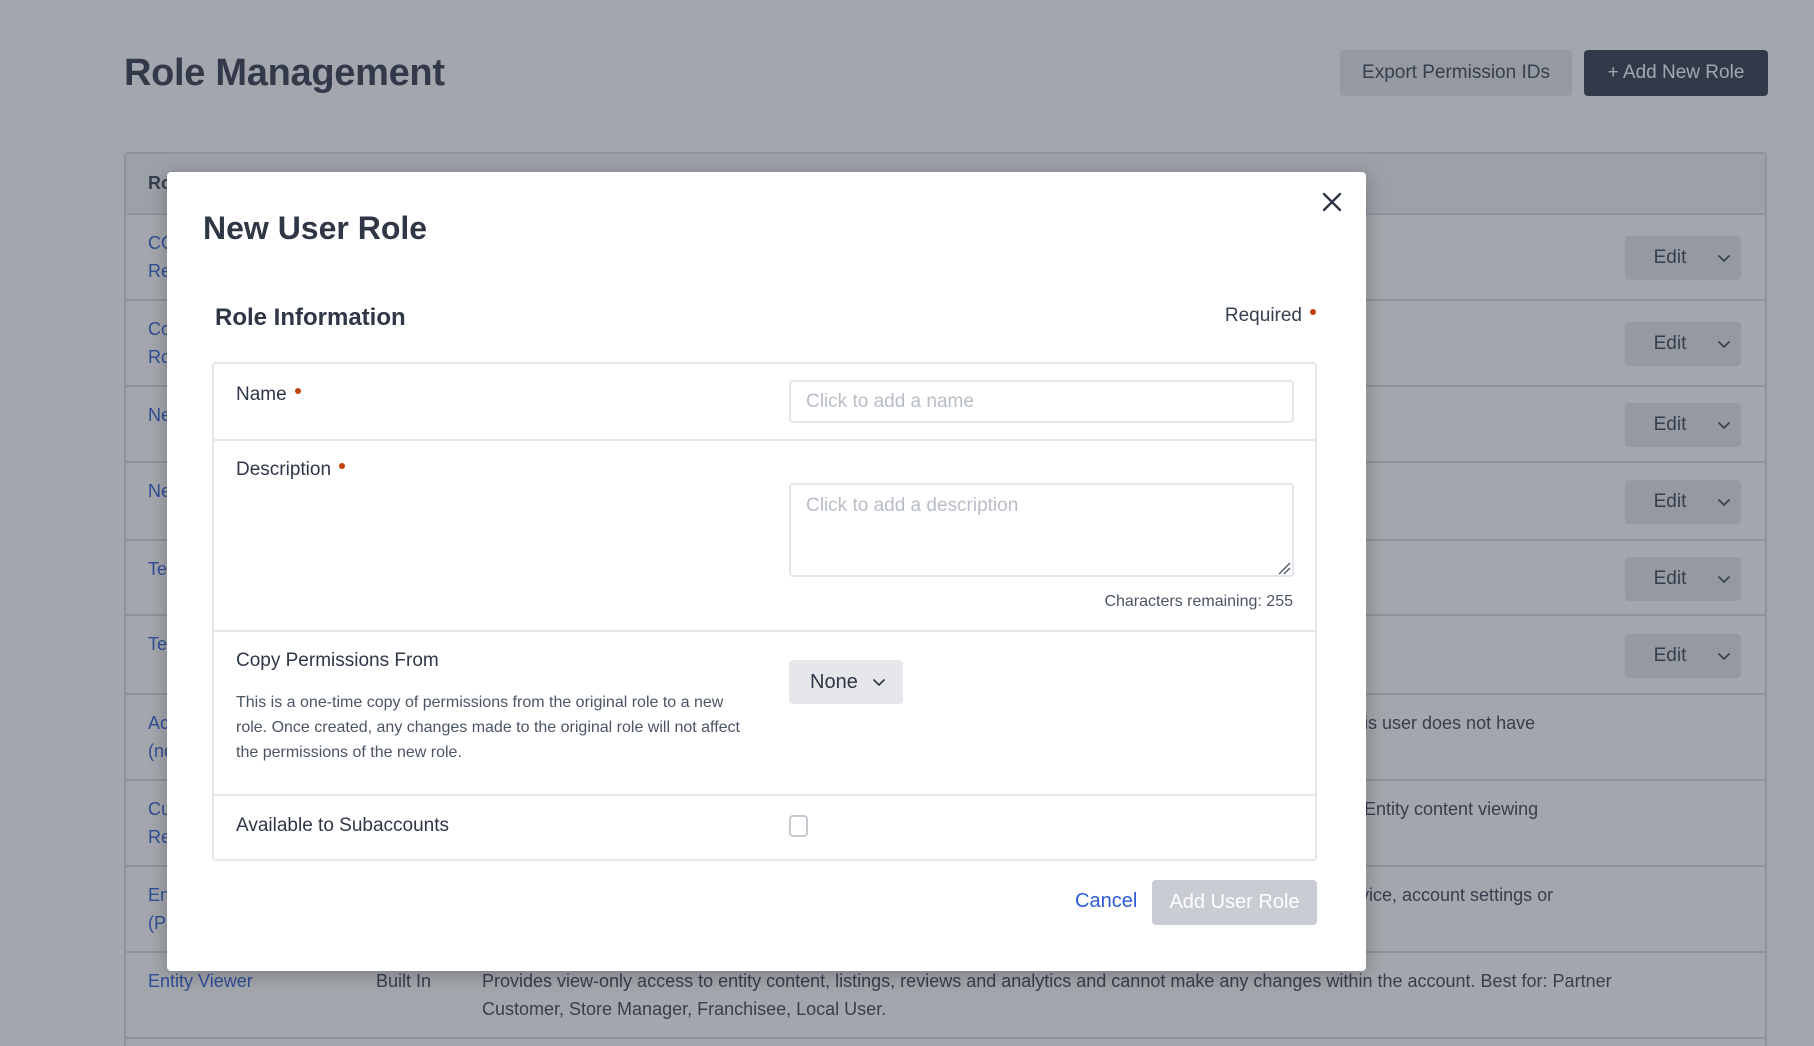  What do you see at coordinates (261, 394) in the screenshot?
I see `name-label-text: Name` at bounding box center [261, 394].